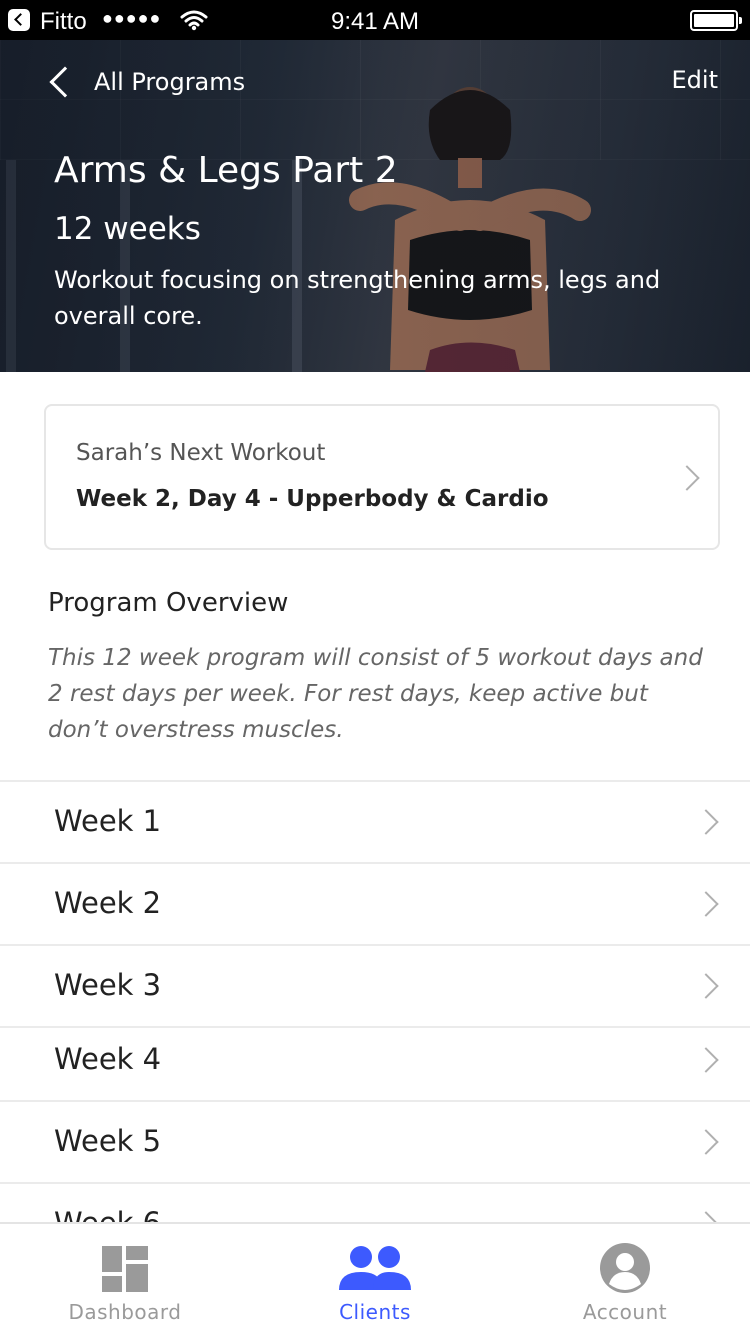 Image resolution: width=750 pixels, height=1334 pixels. I want to click on tab-clients: Clients, so click(375, 1279).